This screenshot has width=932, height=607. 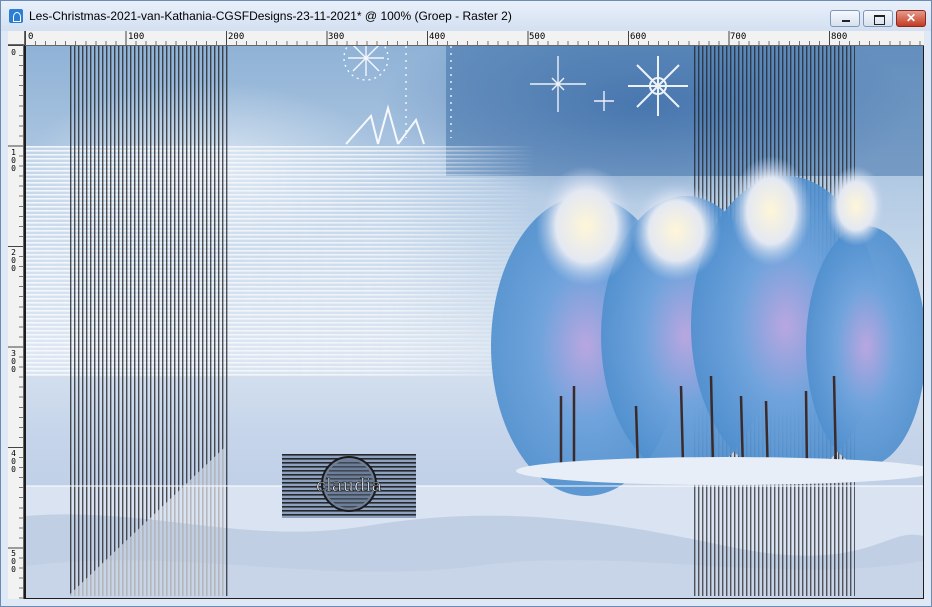 What do you see at coordinates (13, 461) in the screenshot?
I see `vruler-label: 400` at bounding box center [13, 461].